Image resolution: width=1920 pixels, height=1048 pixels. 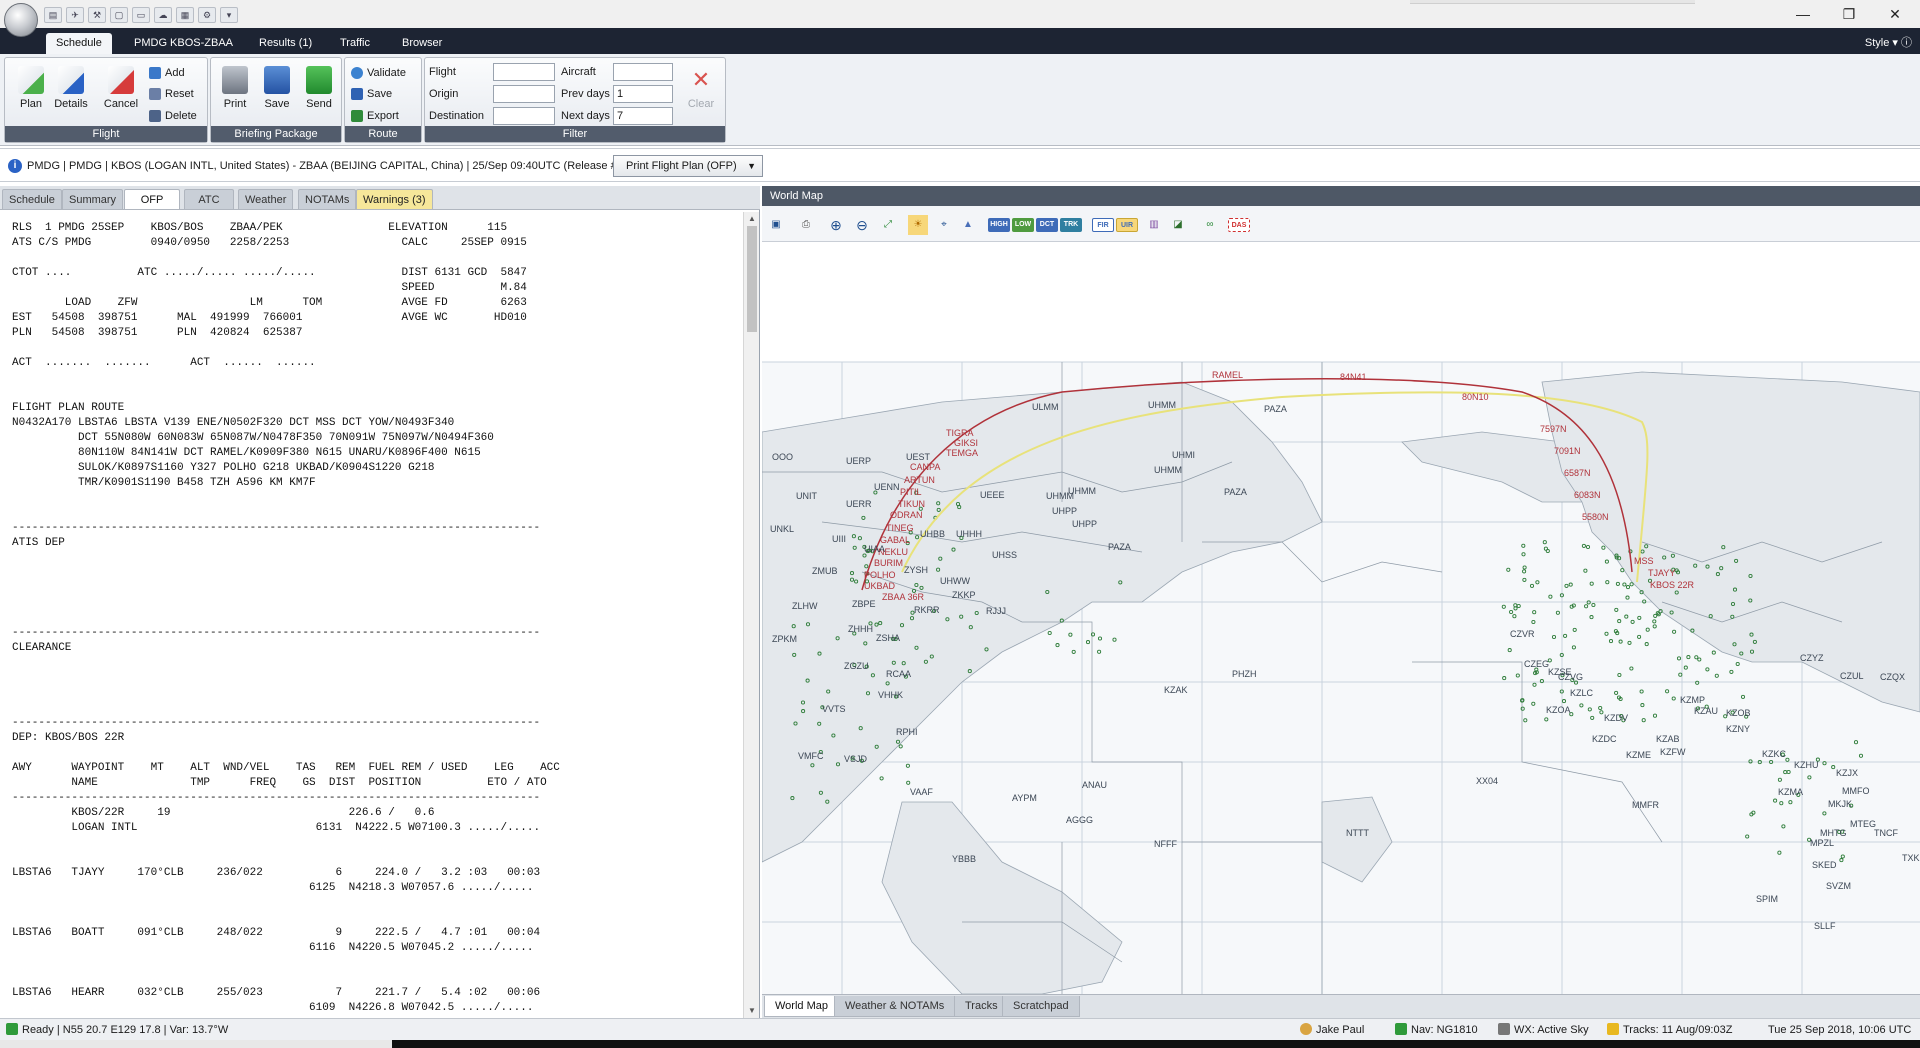 I want to click on das-button: DAS, so click(x=1239, y=225).